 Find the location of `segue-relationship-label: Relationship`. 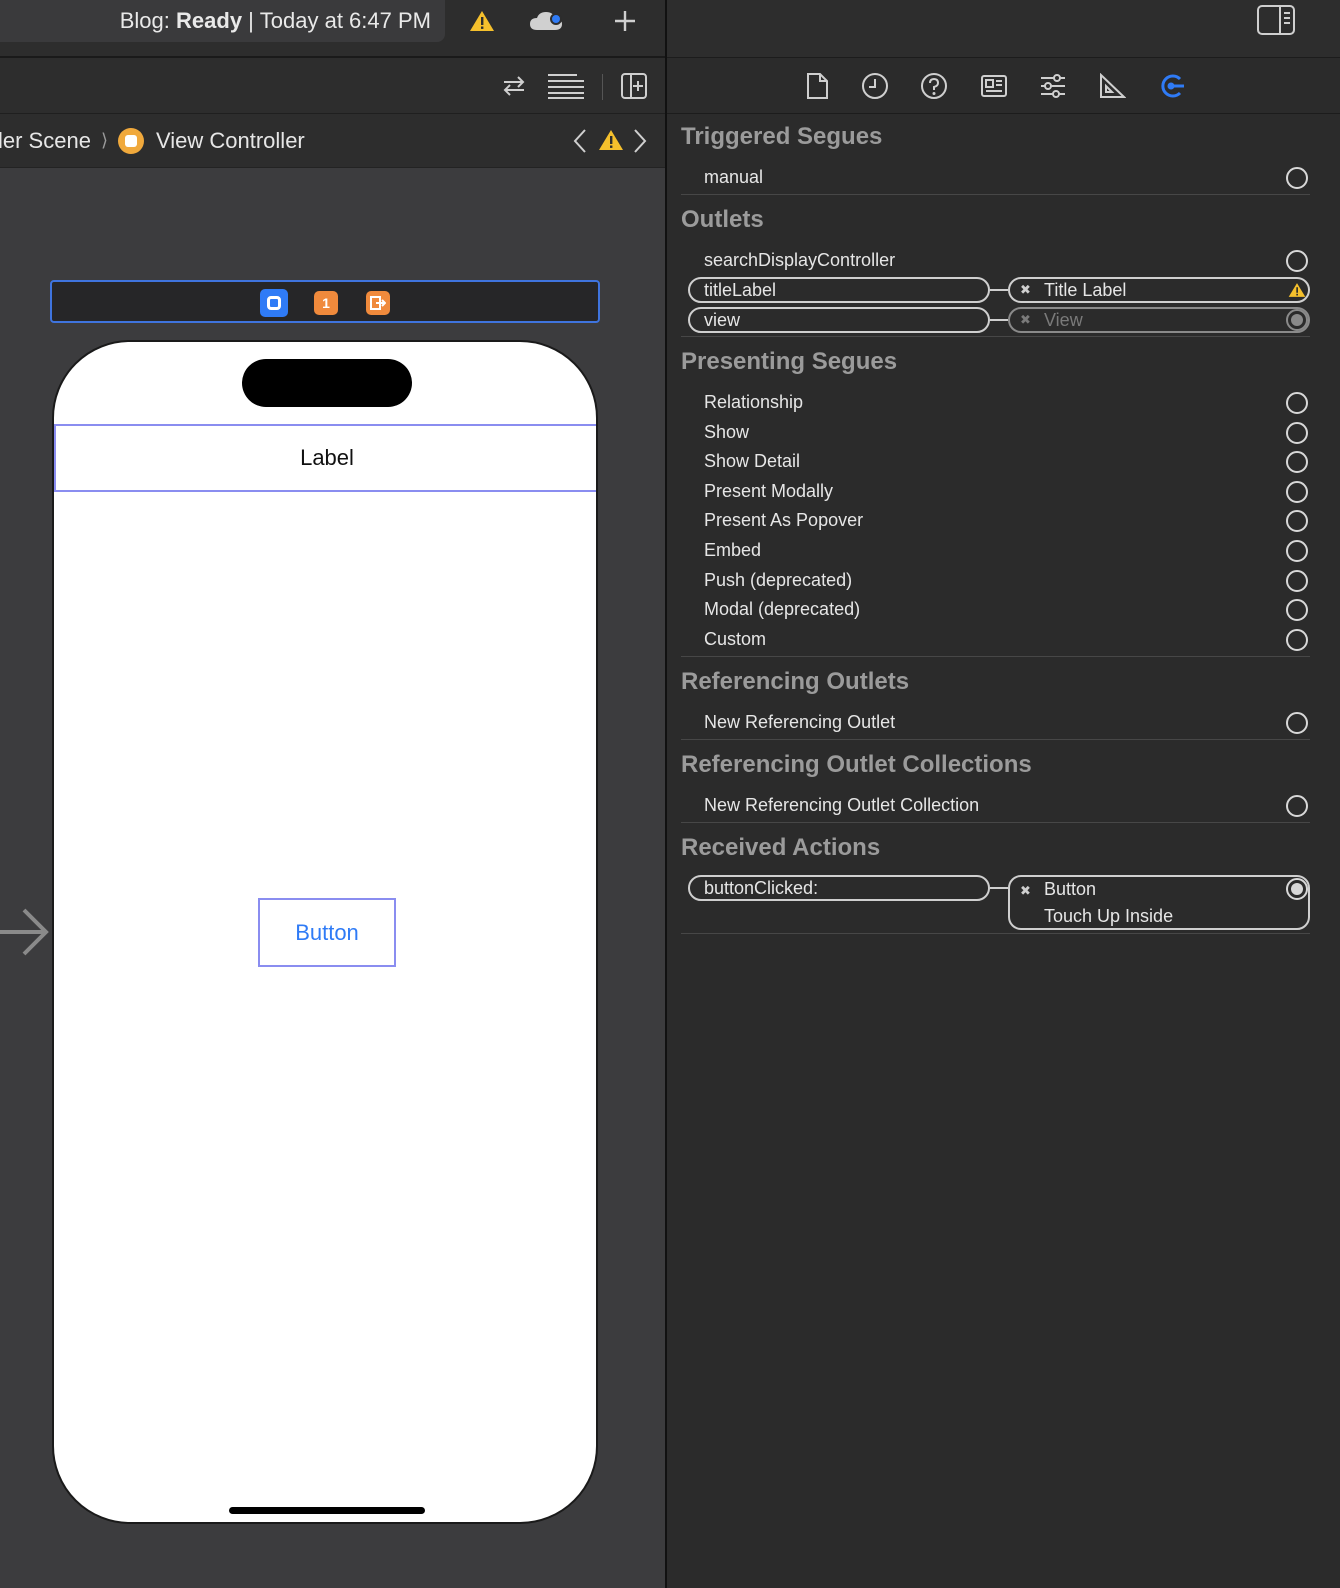

segue-relationship-label: Relationship is located at coordinates (754, 402).